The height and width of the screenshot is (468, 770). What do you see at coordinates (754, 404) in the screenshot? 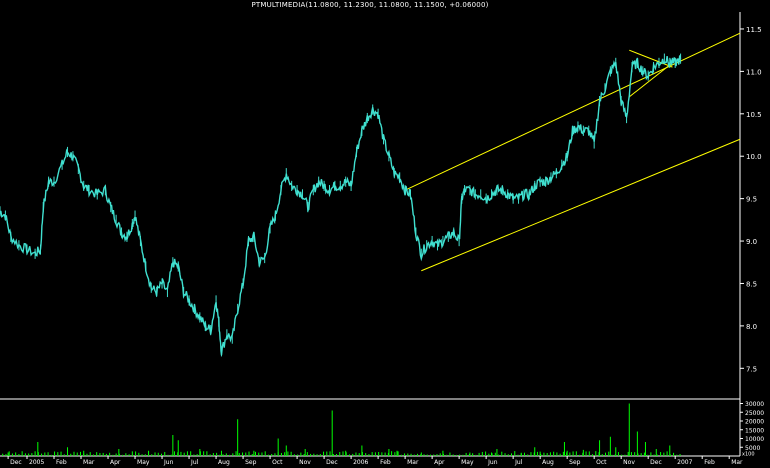
I see `volume-tick-label: 30000` at bounding box center [754, 404].